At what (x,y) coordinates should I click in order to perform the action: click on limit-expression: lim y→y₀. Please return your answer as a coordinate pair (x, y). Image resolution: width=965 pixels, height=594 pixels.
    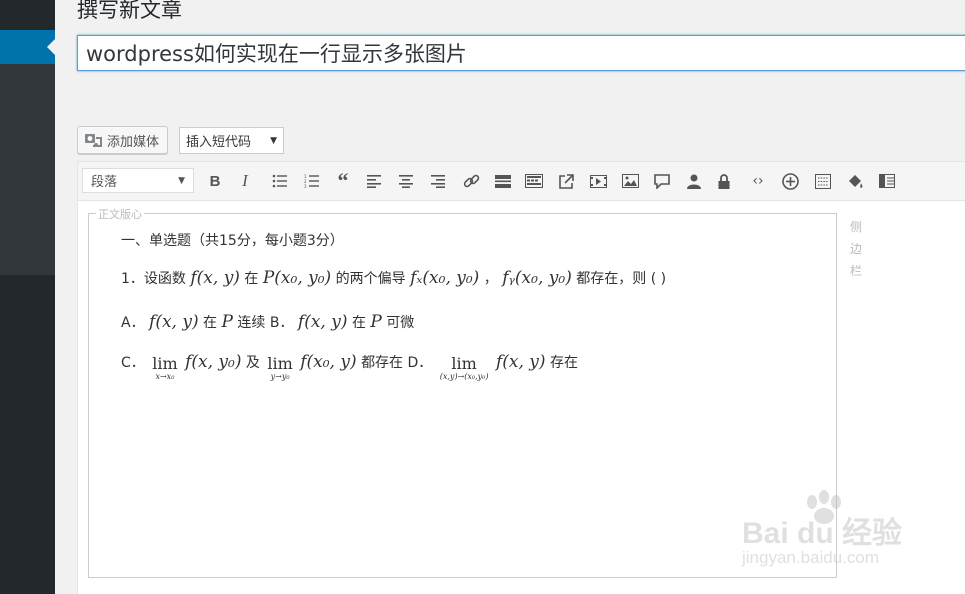
    Looking at the image, I should click on (280, 368).